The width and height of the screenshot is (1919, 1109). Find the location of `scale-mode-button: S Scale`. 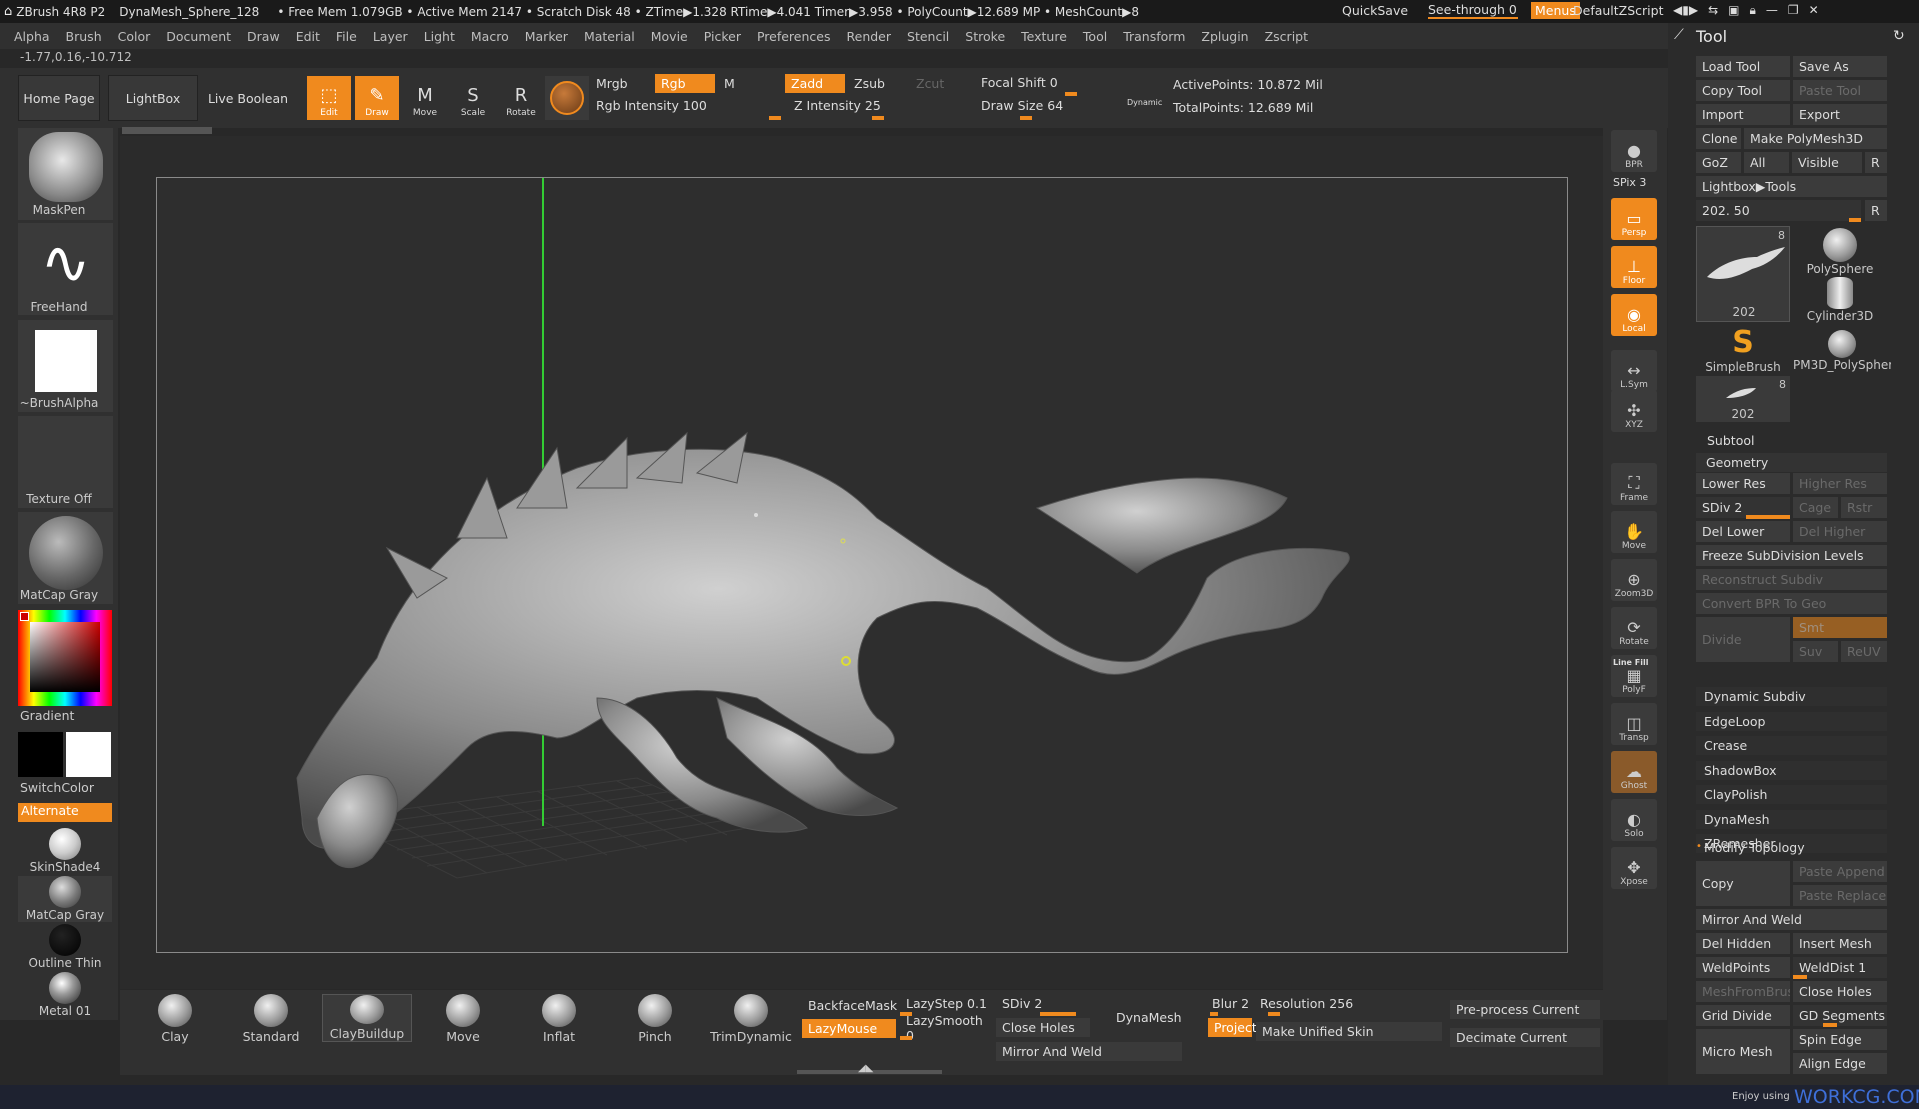

scale-mode-button: S Scale is located at coordinates (473, 98).